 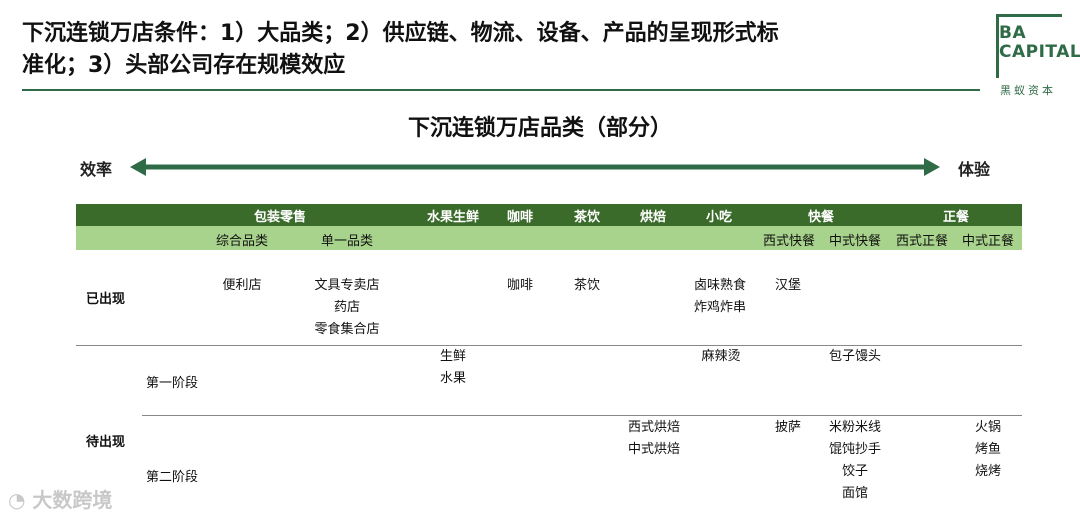 What do you see at coordinates (855, 461) in the screenshot?
I see `cell-stage2-chinese-fast: 米粉米线 馄饨抄手 饺子 面馆` at bounding box center [855, 461].